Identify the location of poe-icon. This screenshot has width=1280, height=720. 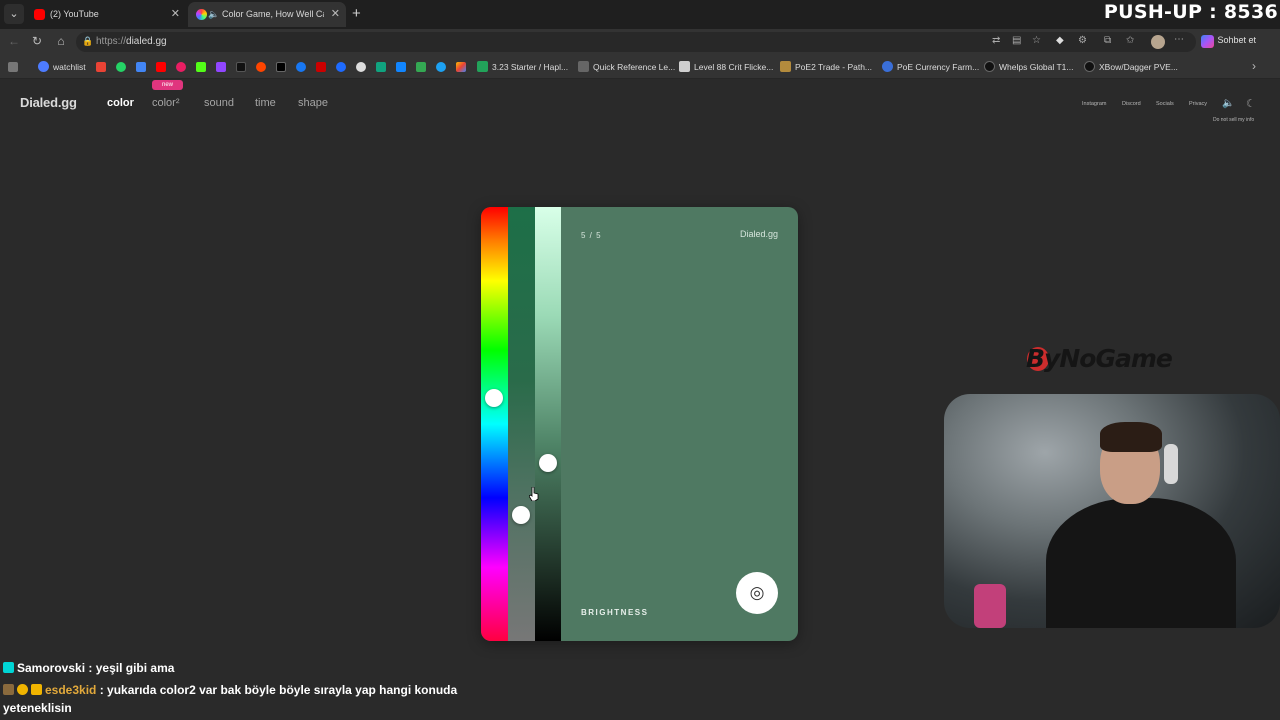
(785, 66).